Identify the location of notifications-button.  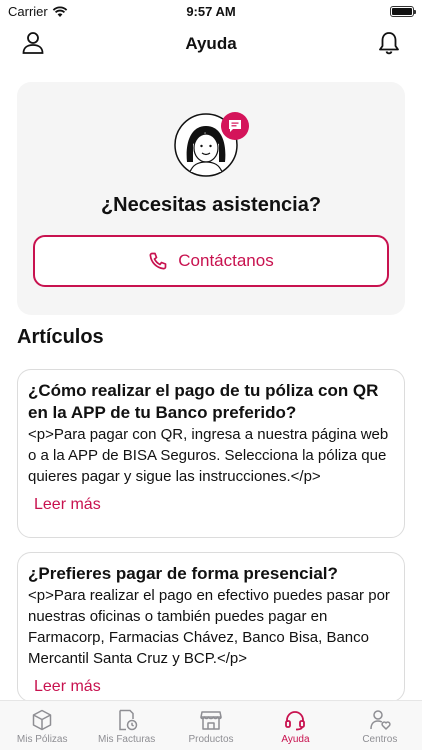
(389, 43).